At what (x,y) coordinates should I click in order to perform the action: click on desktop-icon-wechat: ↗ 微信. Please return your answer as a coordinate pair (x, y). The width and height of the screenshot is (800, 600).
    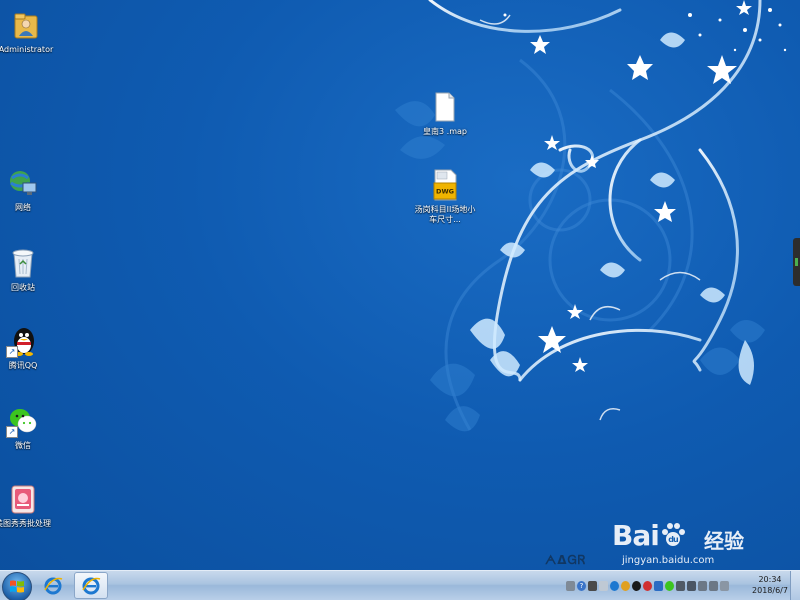
    Looking at the image, I should click on (26, 427).